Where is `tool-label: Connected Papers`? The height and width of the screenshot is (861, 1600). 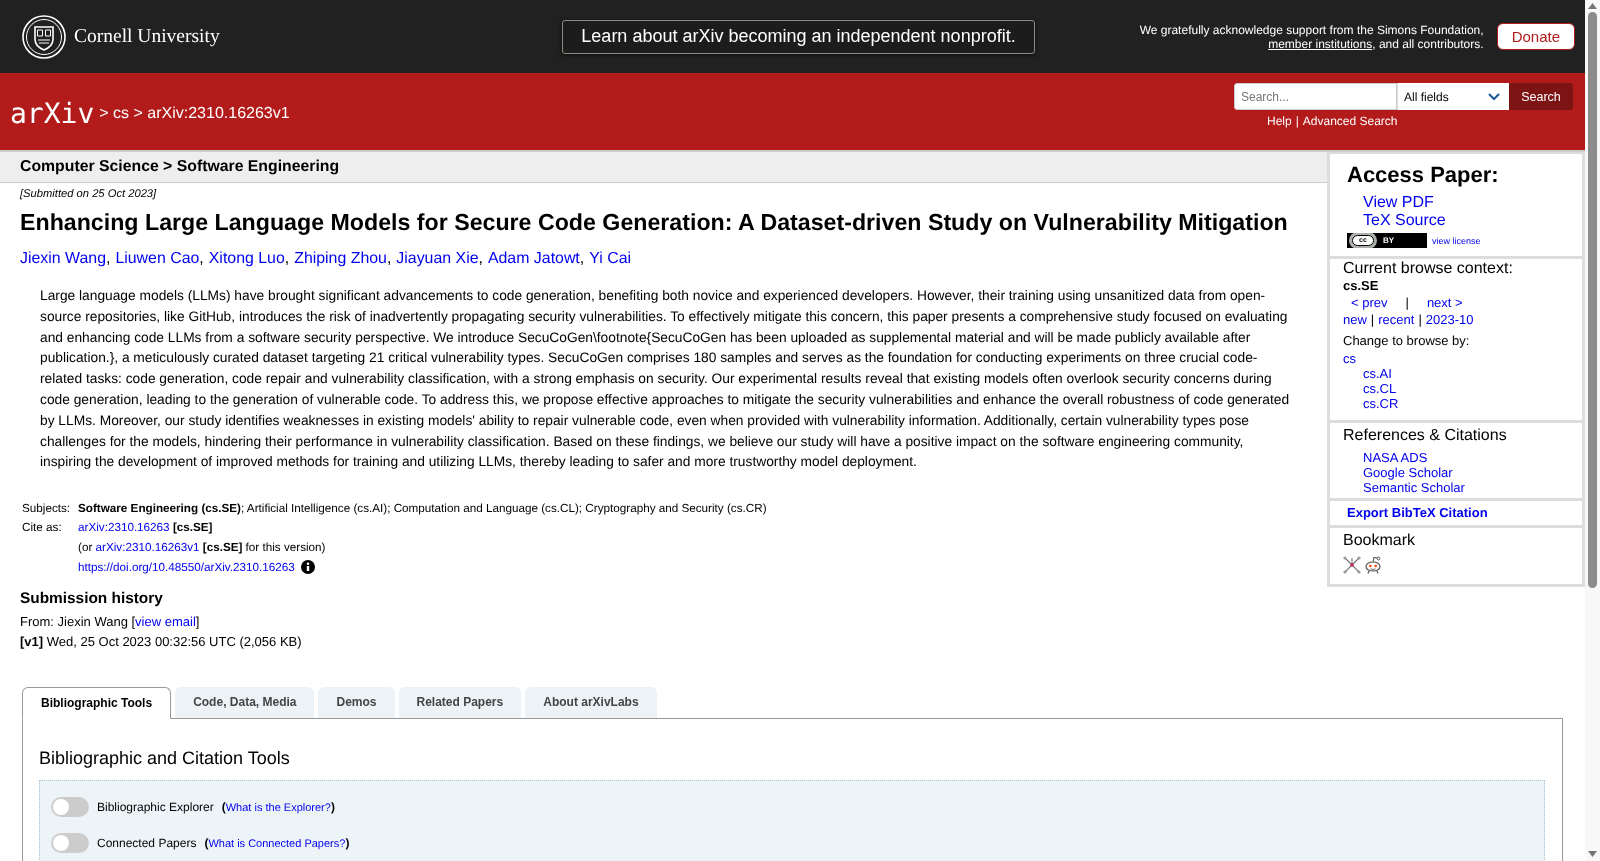 tool-label: Connected Papers is located at coordinates (147, 842).